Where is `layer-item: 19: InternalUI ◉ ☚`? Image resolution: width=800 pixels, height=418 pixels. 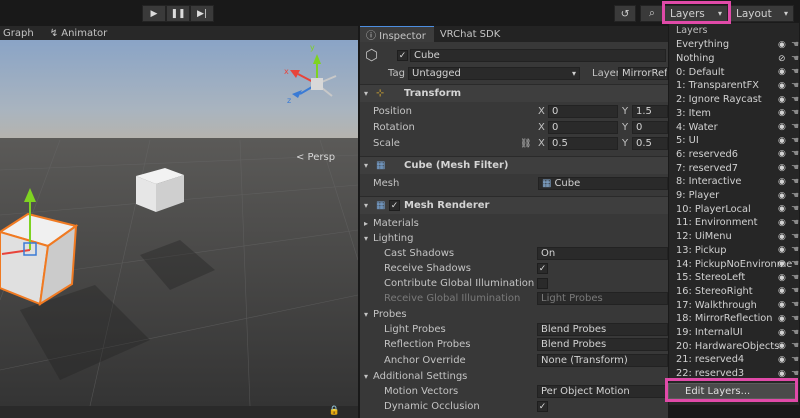 layer-item: 19: InternalUI ◉ ☚ is located at coordinates (734, 333).